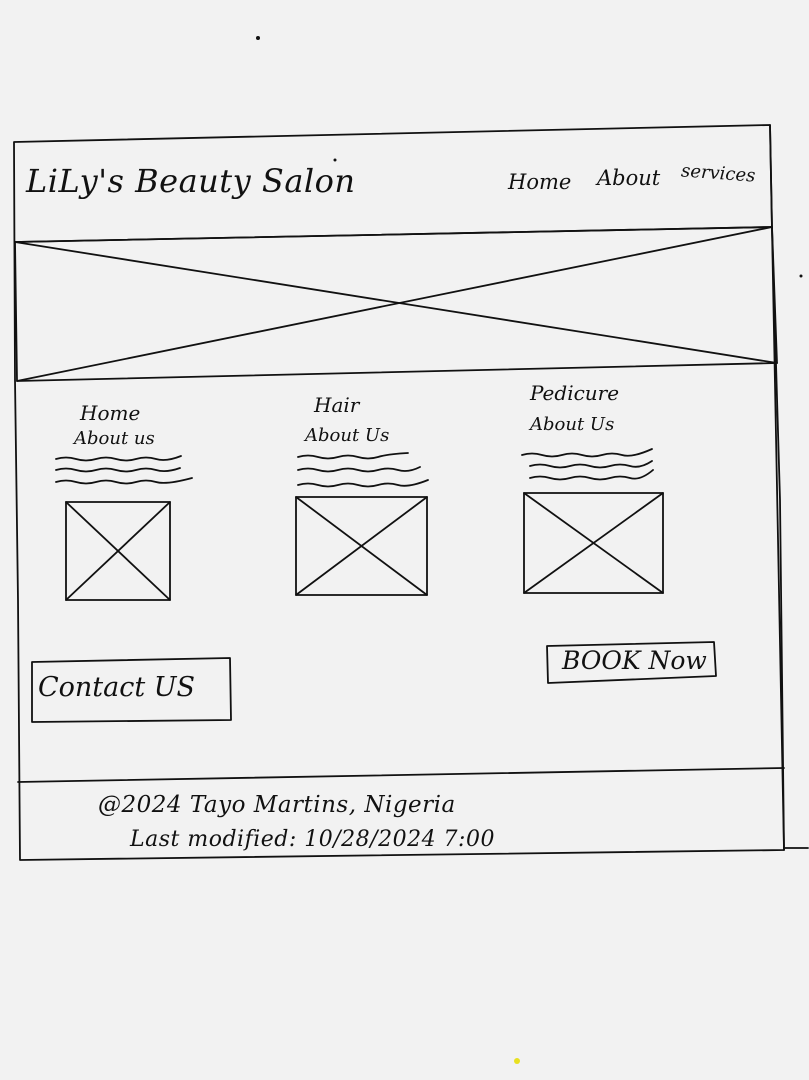  What do you see at coordinates (363, 470) in the screenshot?
I see `card-2-text-lines` at bounding box center [363, 470].